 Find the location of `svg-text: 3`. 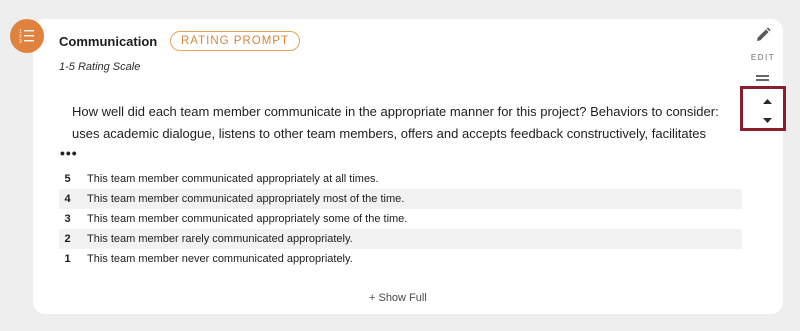

svg-text: 3 is located at coordinates (20, 42).